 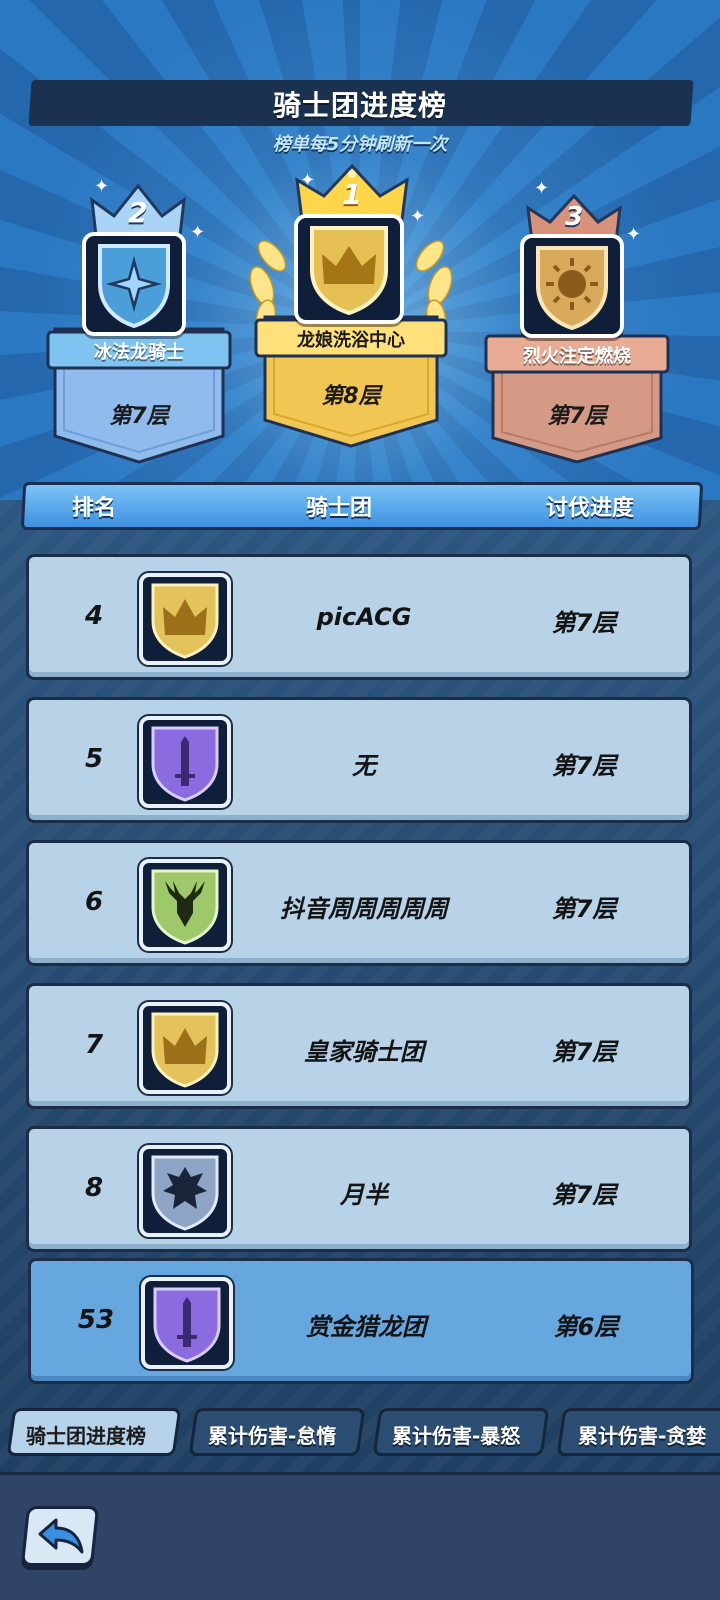 I want to click on silver-dragon-shield-icon, so click(x=185, y=1193).